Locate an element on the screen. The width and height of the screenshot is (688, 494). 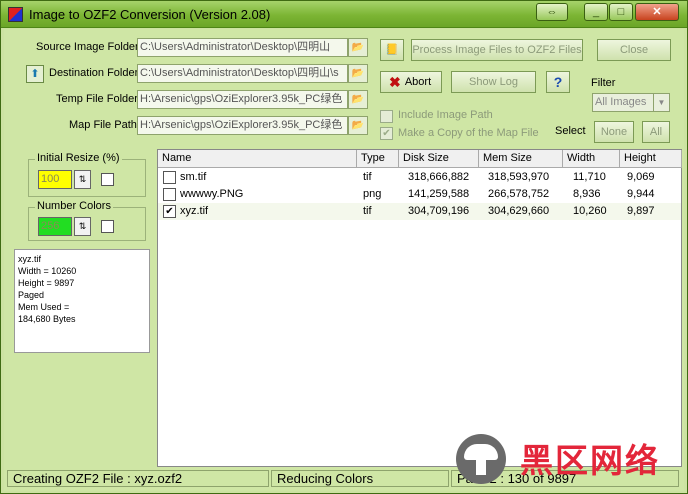
column-header-height: Height is located at coordinates (651, 159).